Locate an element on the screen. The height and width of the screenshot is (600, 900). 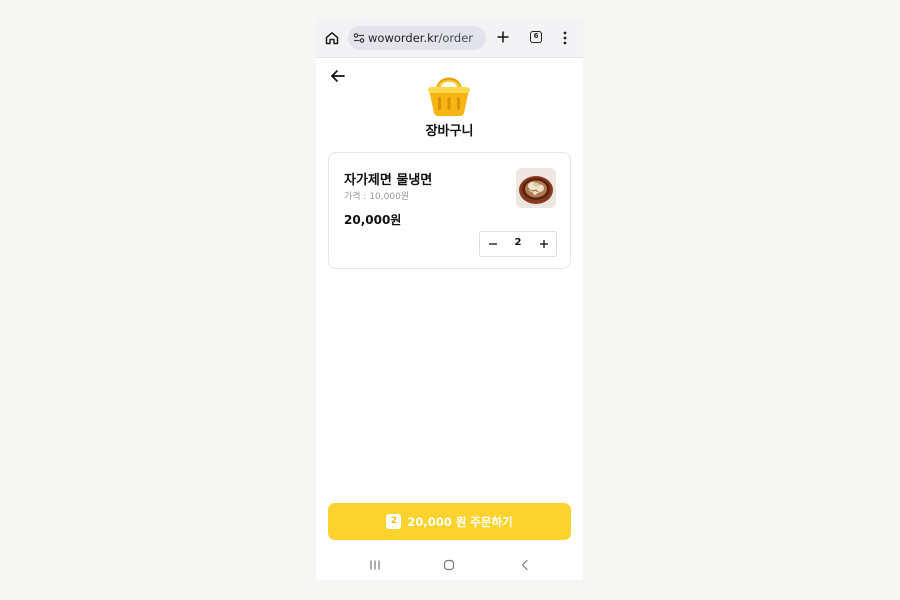
order-button: 2 20,000 원 주문하기 is located at coordinates (449, 521).